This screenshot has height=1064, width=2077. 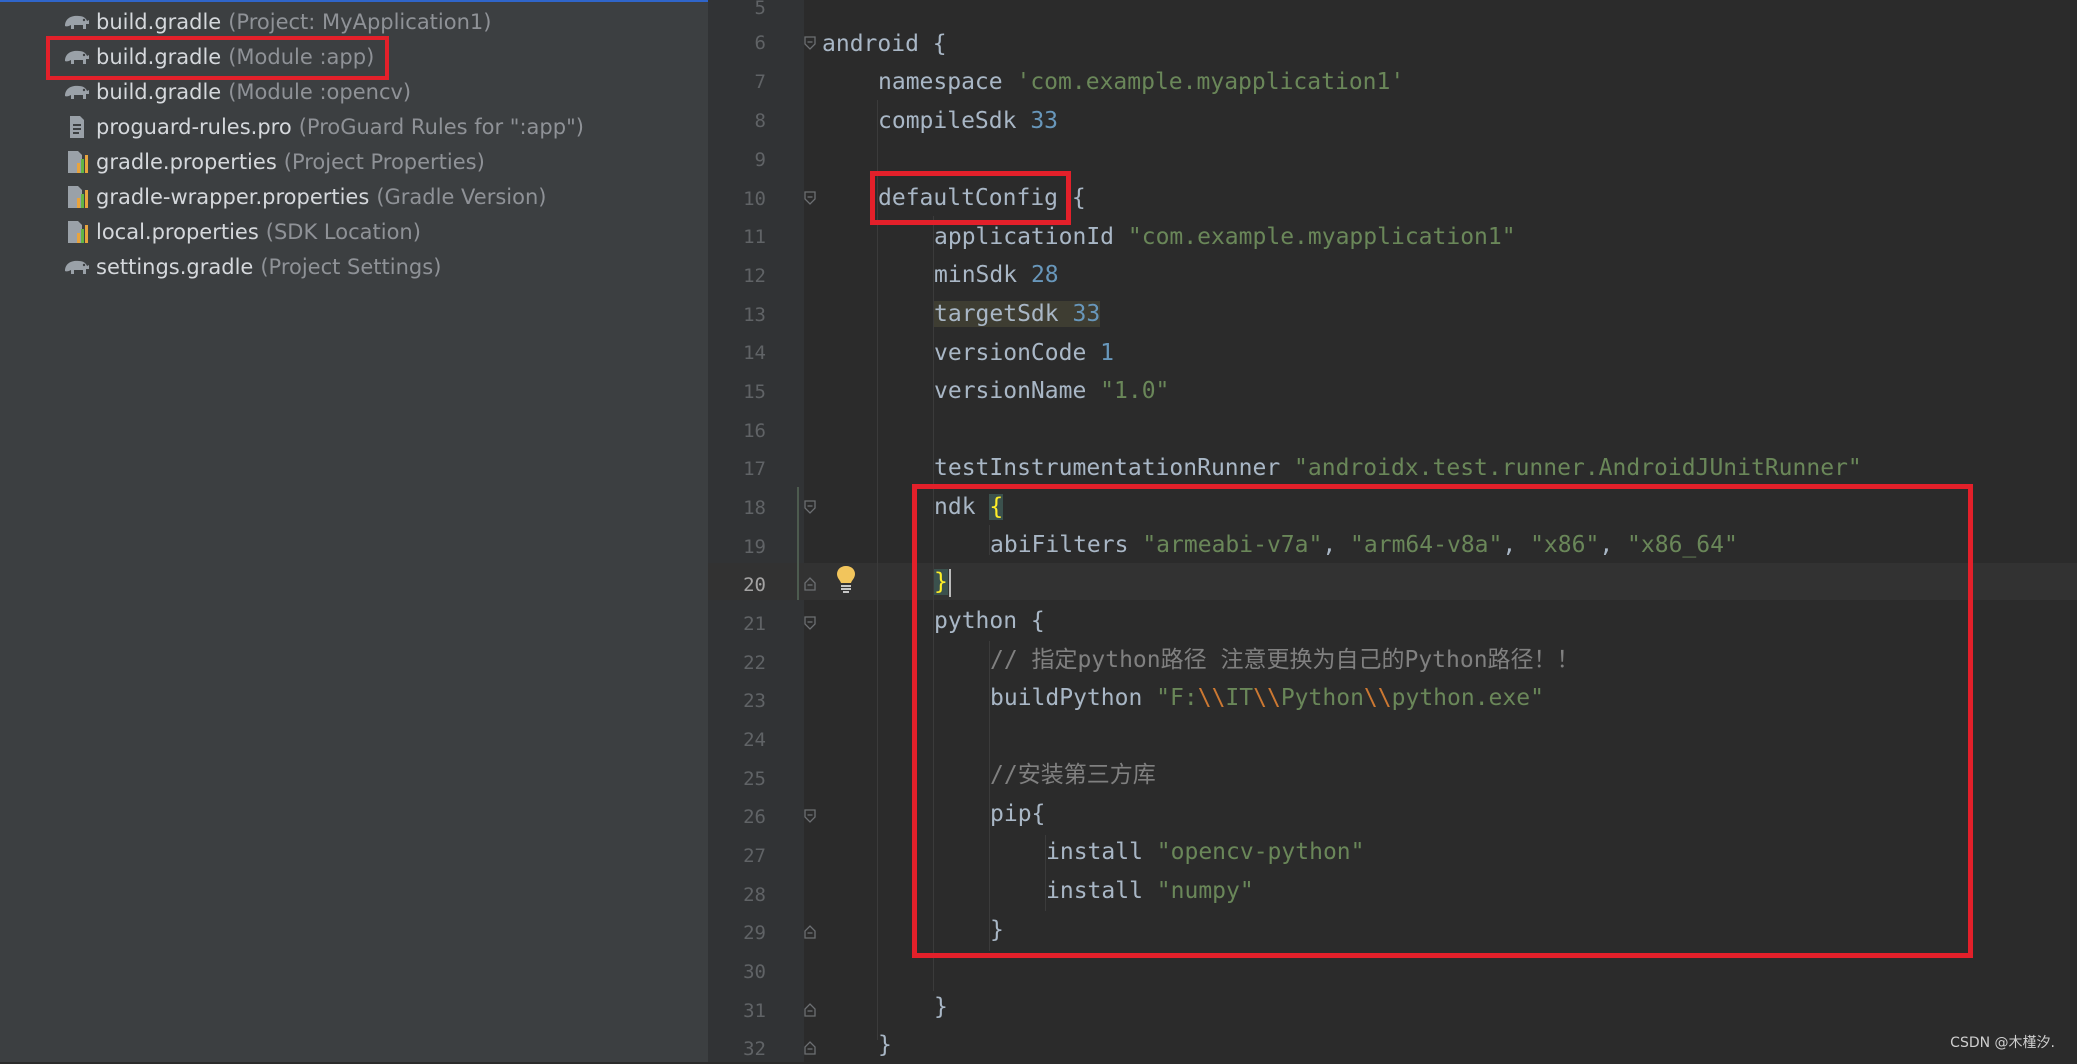 What do you see at coordinates (351, 266) in the screenshot?
I see `tree-item-hint: (Project Settings)` at bounding box center [351, 266].